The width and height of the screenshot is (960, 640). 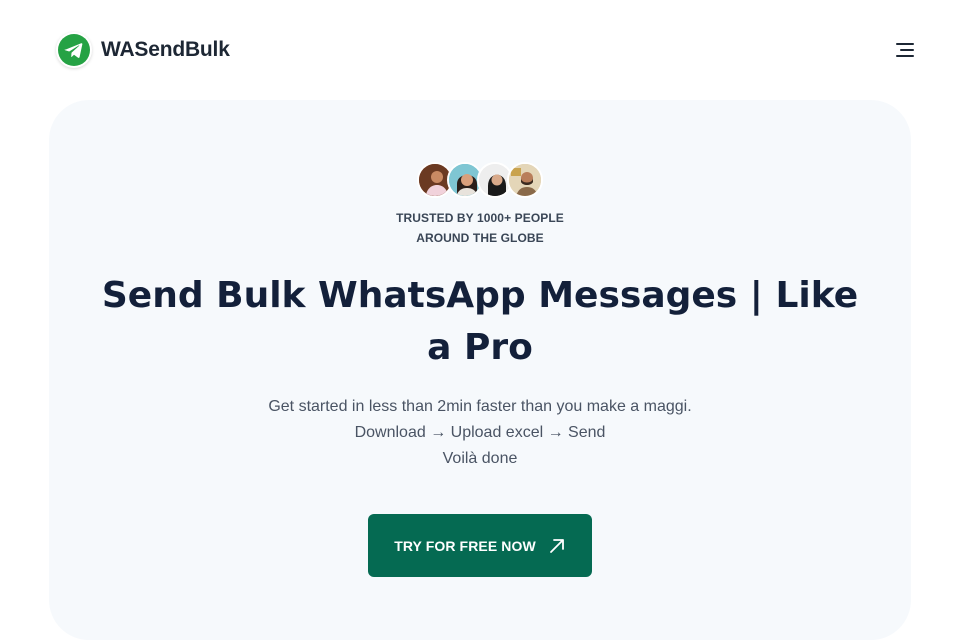 What do you see at coordinates (74, 50) in the screenshot?
I see `telegram-plane-icon` at bounding box center [74, 50].